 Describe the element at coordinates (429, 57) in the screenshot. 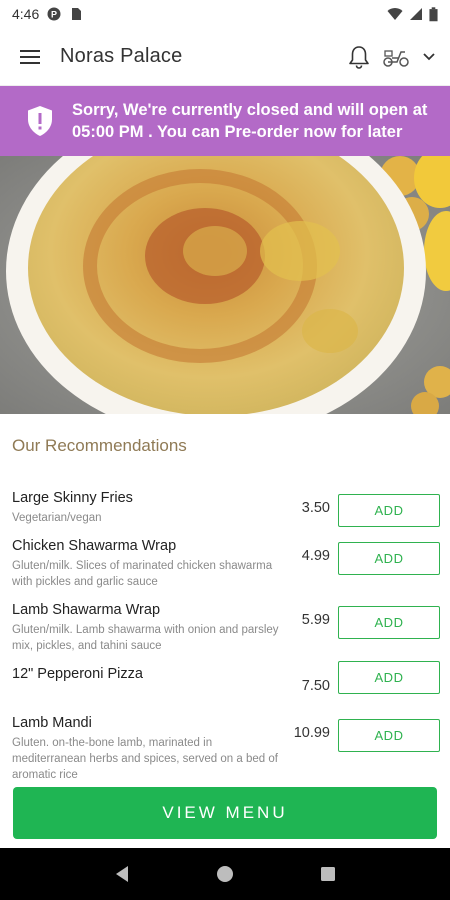

I see `chevron-down-icon` at that location.